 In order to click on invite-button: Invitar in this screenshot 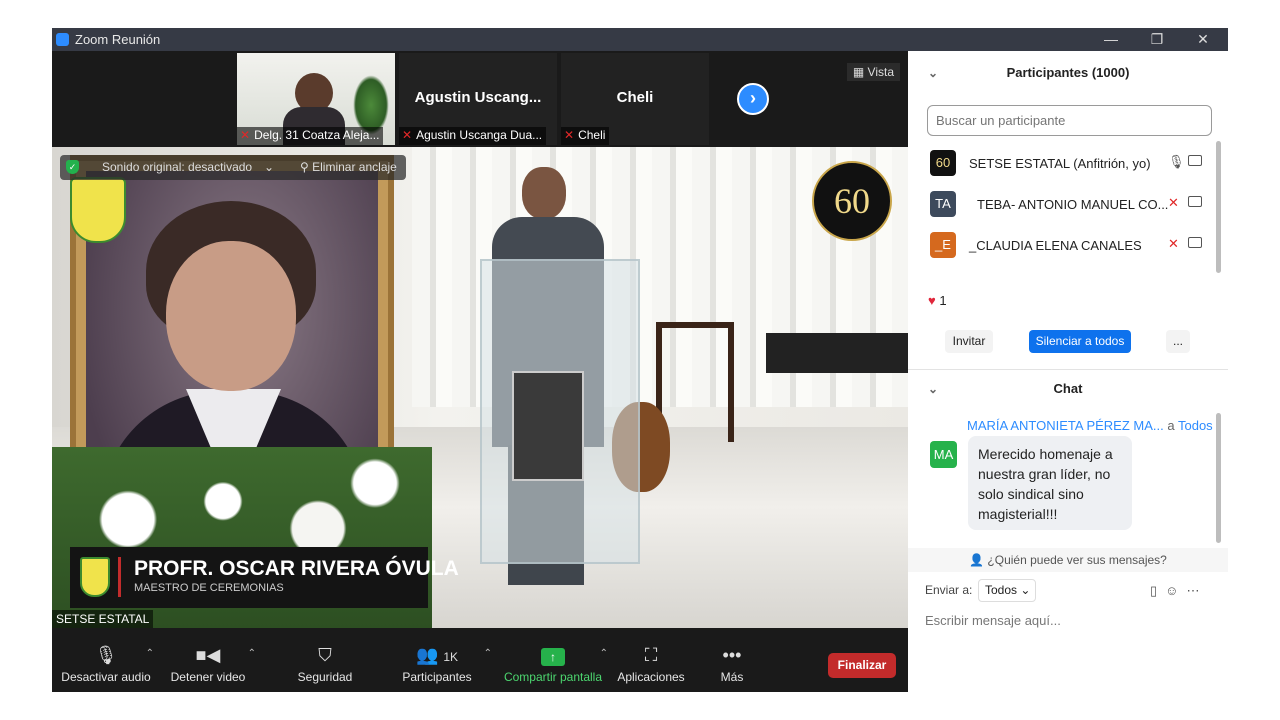, I will do `click(969, 341)`.